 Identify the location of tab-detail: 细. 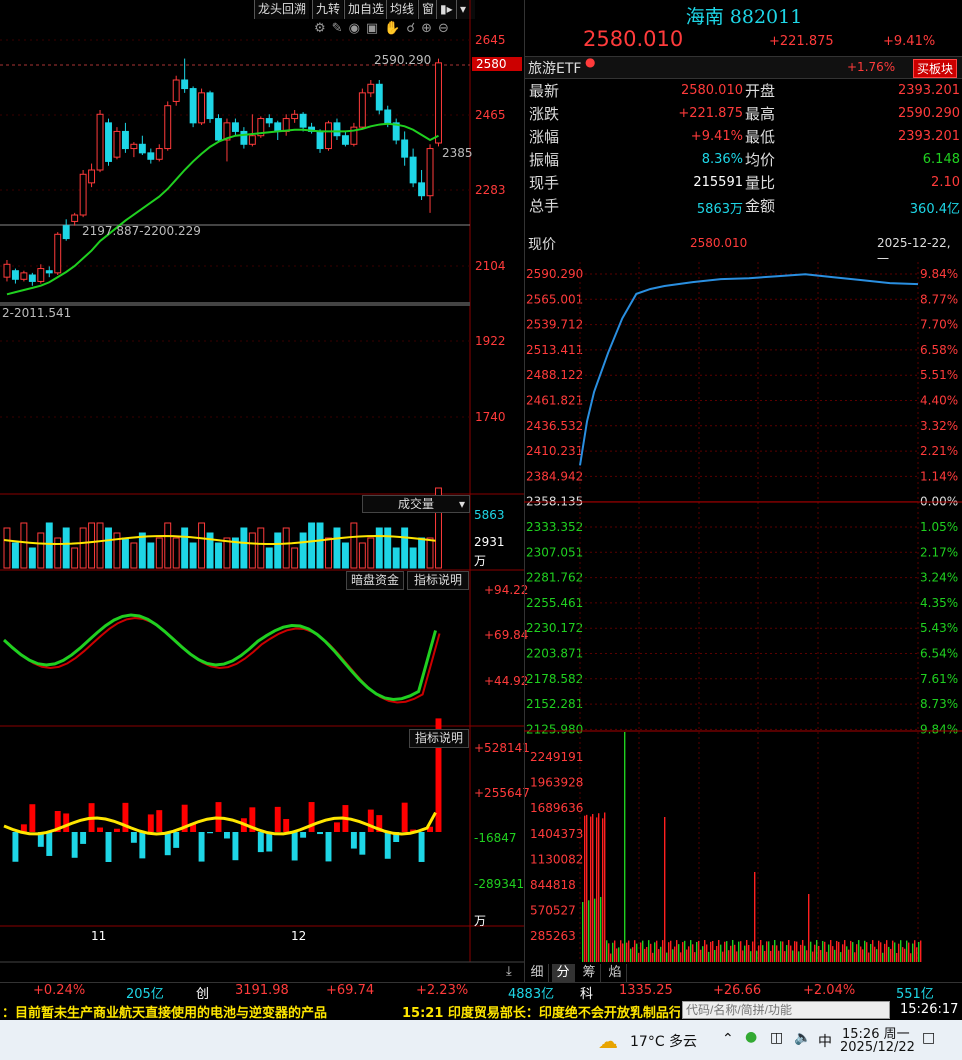
(537, 973).